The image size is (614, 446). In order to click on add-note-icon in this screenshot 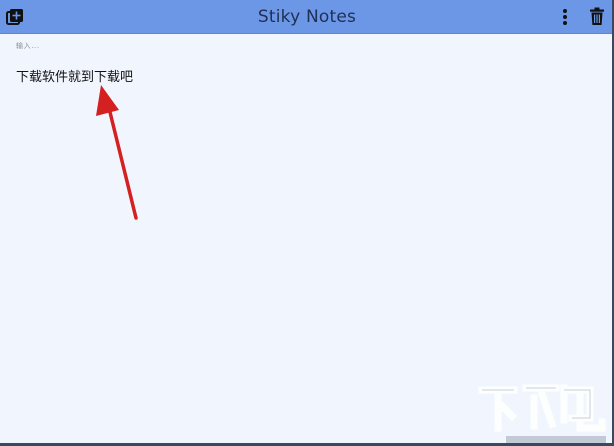, I will do `click(14, 16)`.